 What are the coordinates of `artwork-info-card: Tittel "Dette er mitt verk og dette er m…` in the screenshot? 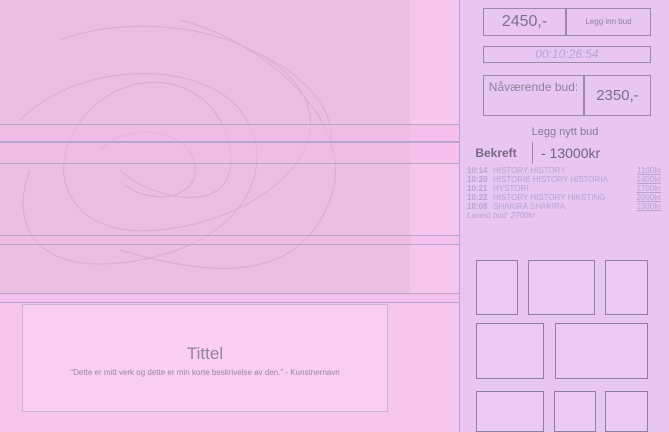 It's located at (205, 358).